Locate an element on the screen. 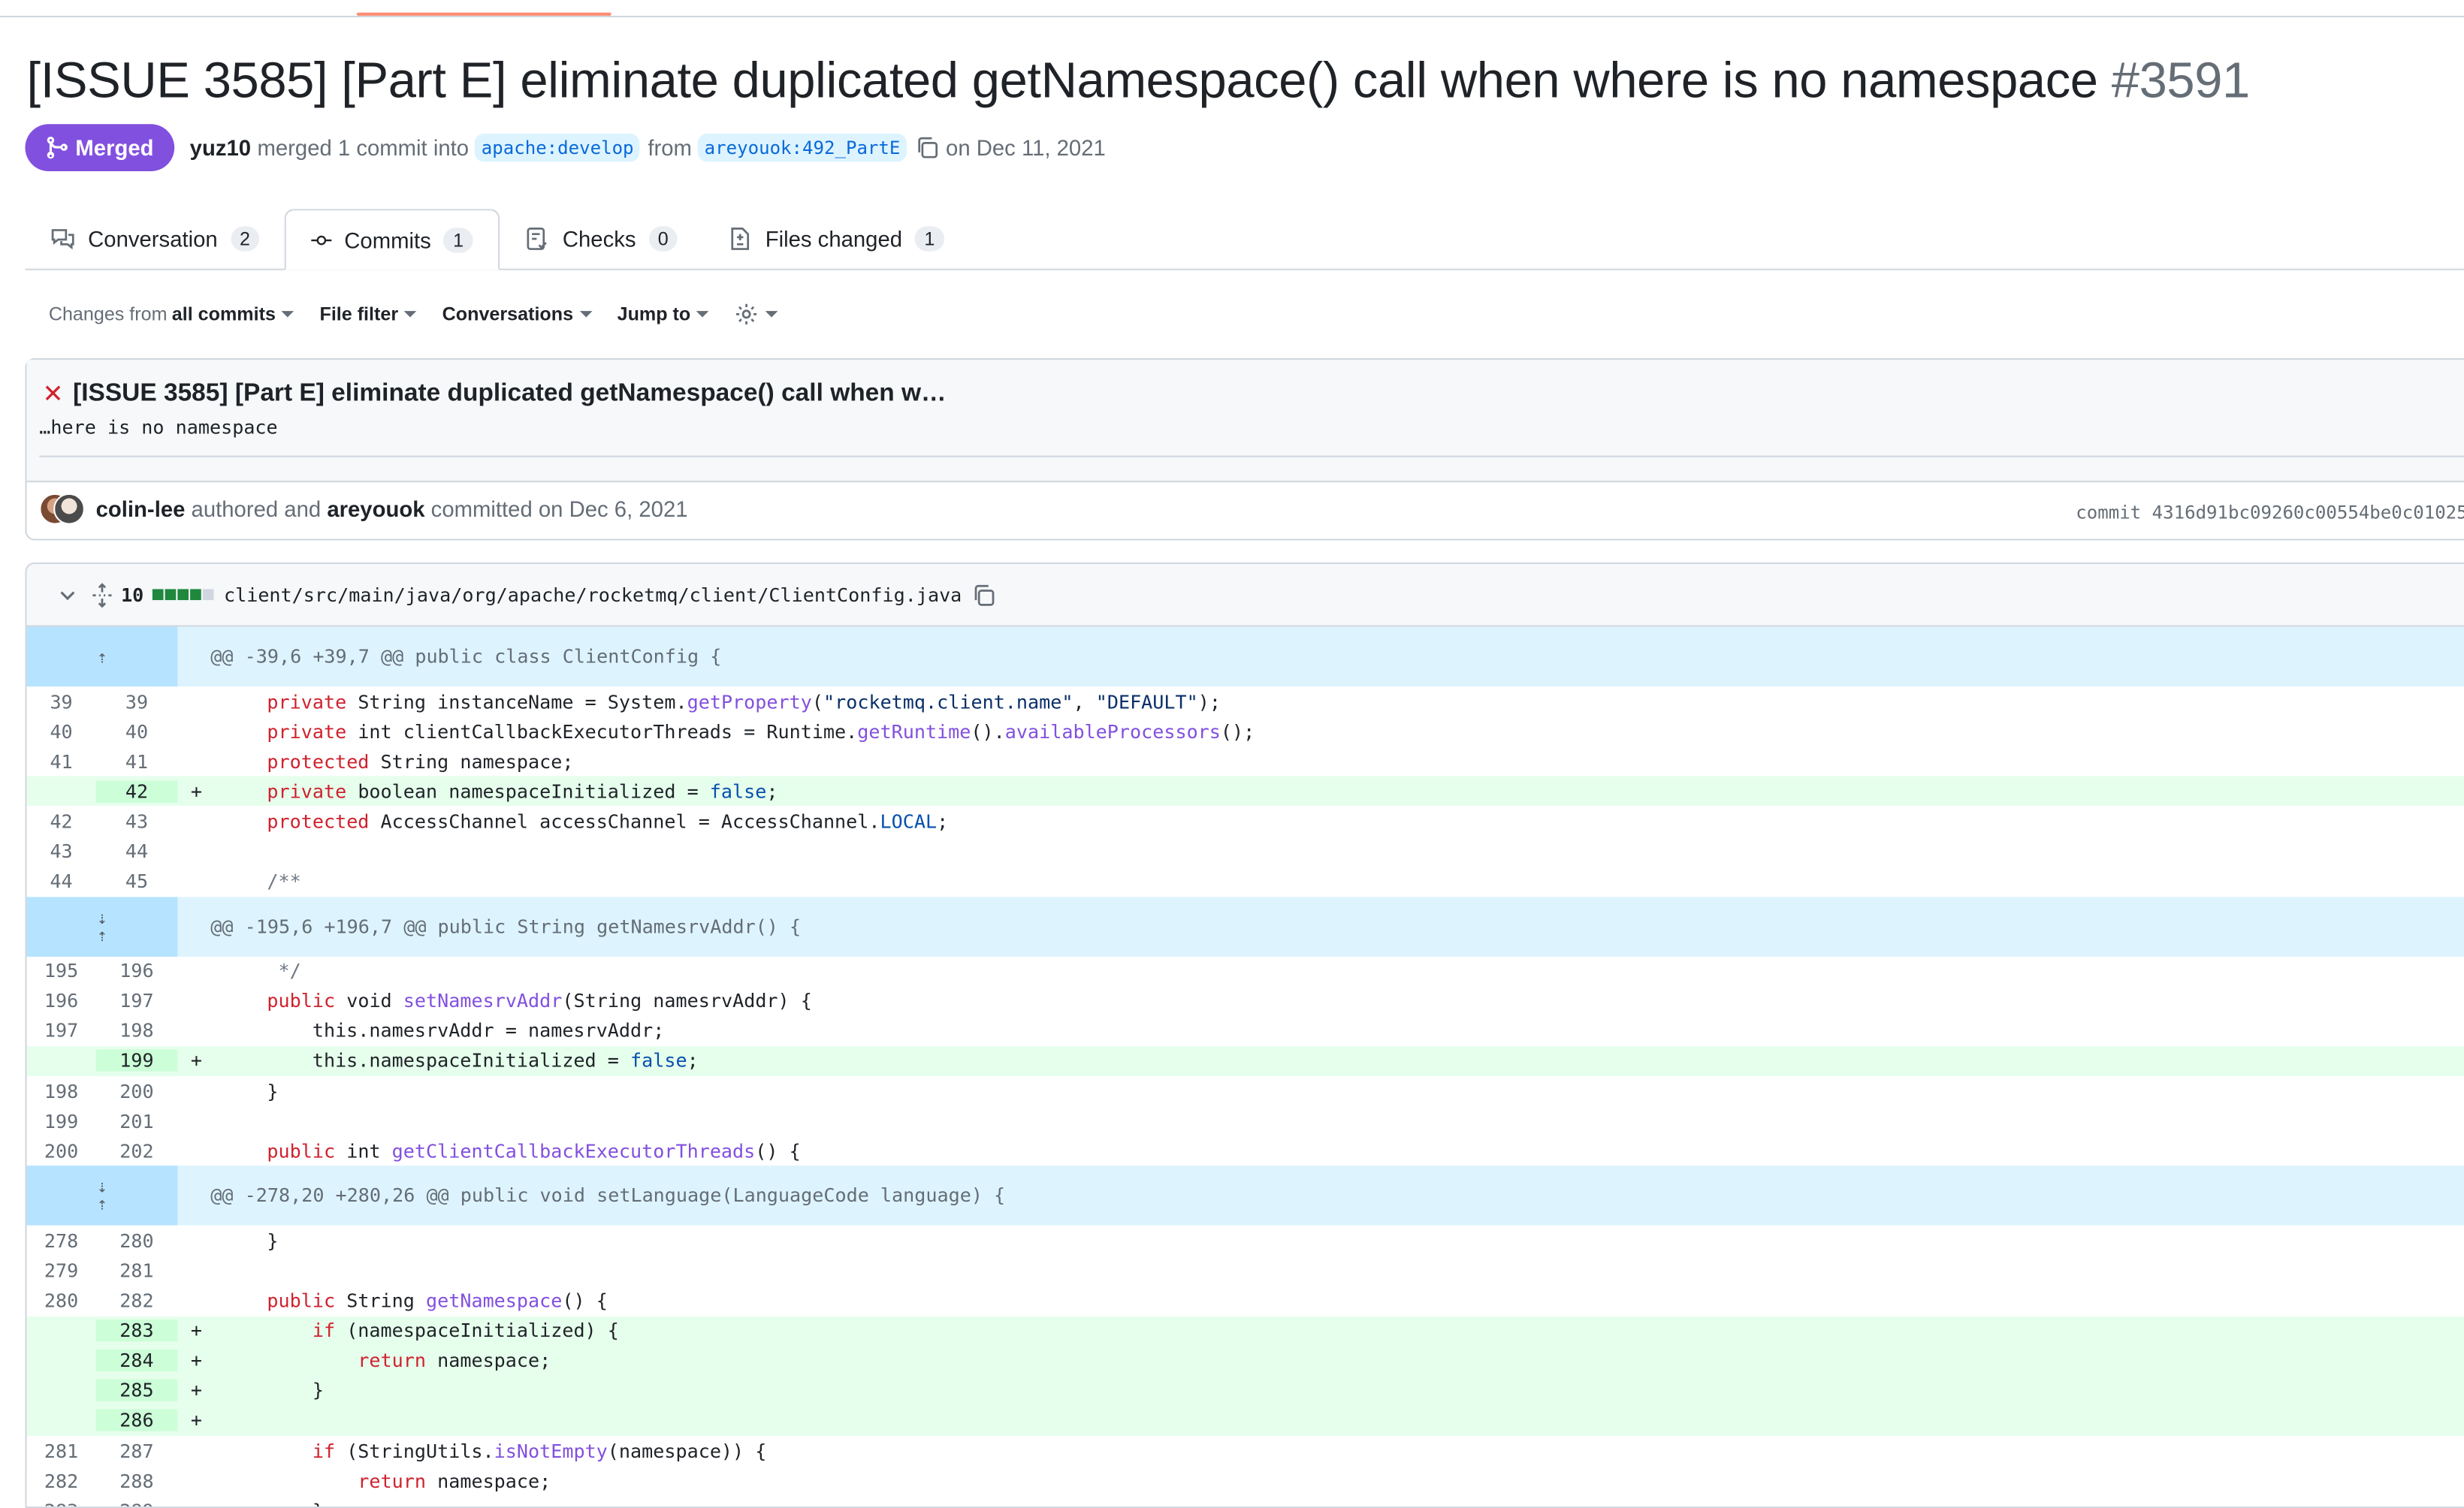  new-line-number: 280 is located at coordinates (137, 1241).